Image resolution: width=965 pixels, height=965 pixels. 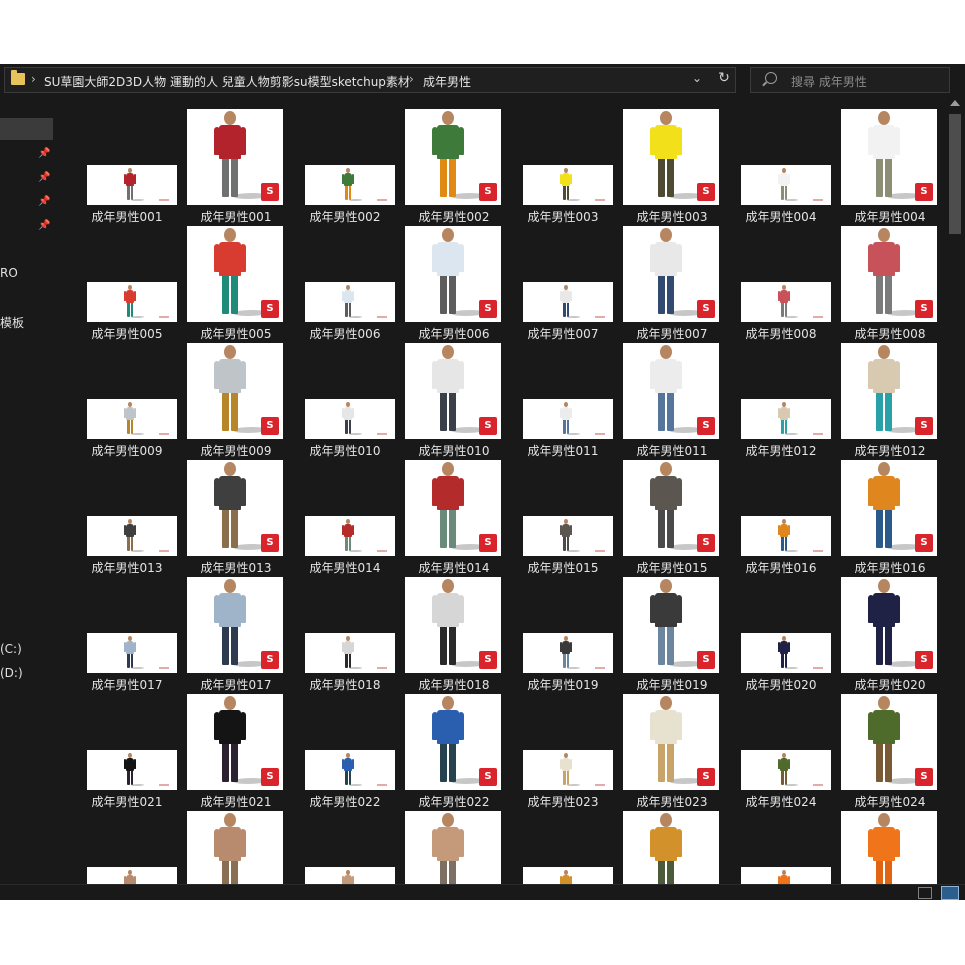 What do you see at coordinates (672, 401) in the screenshot?
I see `file-item: S 成年男性011` at bounding box center [672, 401].